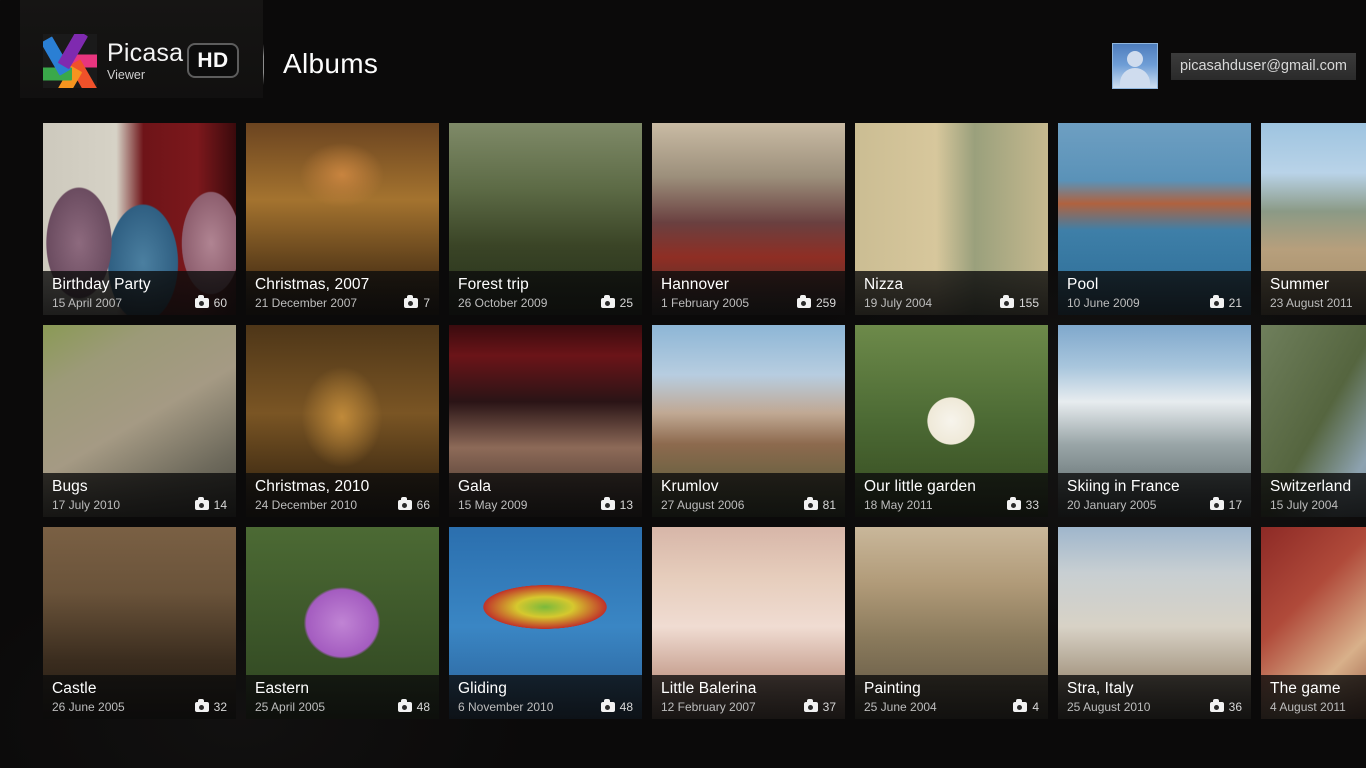 The width and height of the screenshot is (1366, 768). I want to click on album-meta-row: 1 February 2005 259, so click(748, 304).